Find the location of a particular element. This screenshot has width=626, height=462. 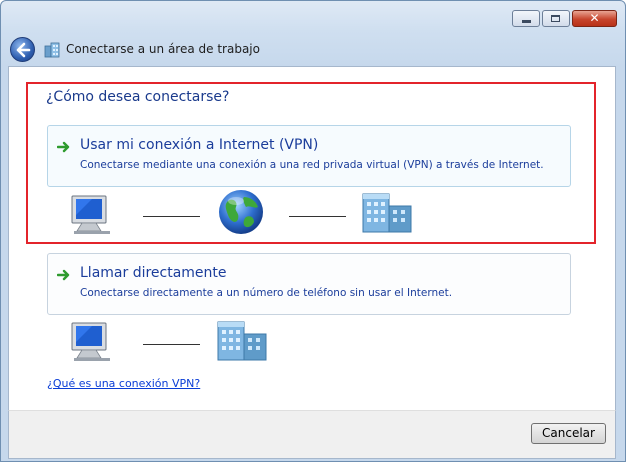

cancel-button: Cancelar is located at coordinates (568, 433).